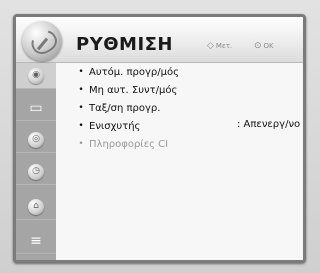 This screenshot has height=273, width=320. I want to click on sidebar-item-options: ≡, so click(36, 241).